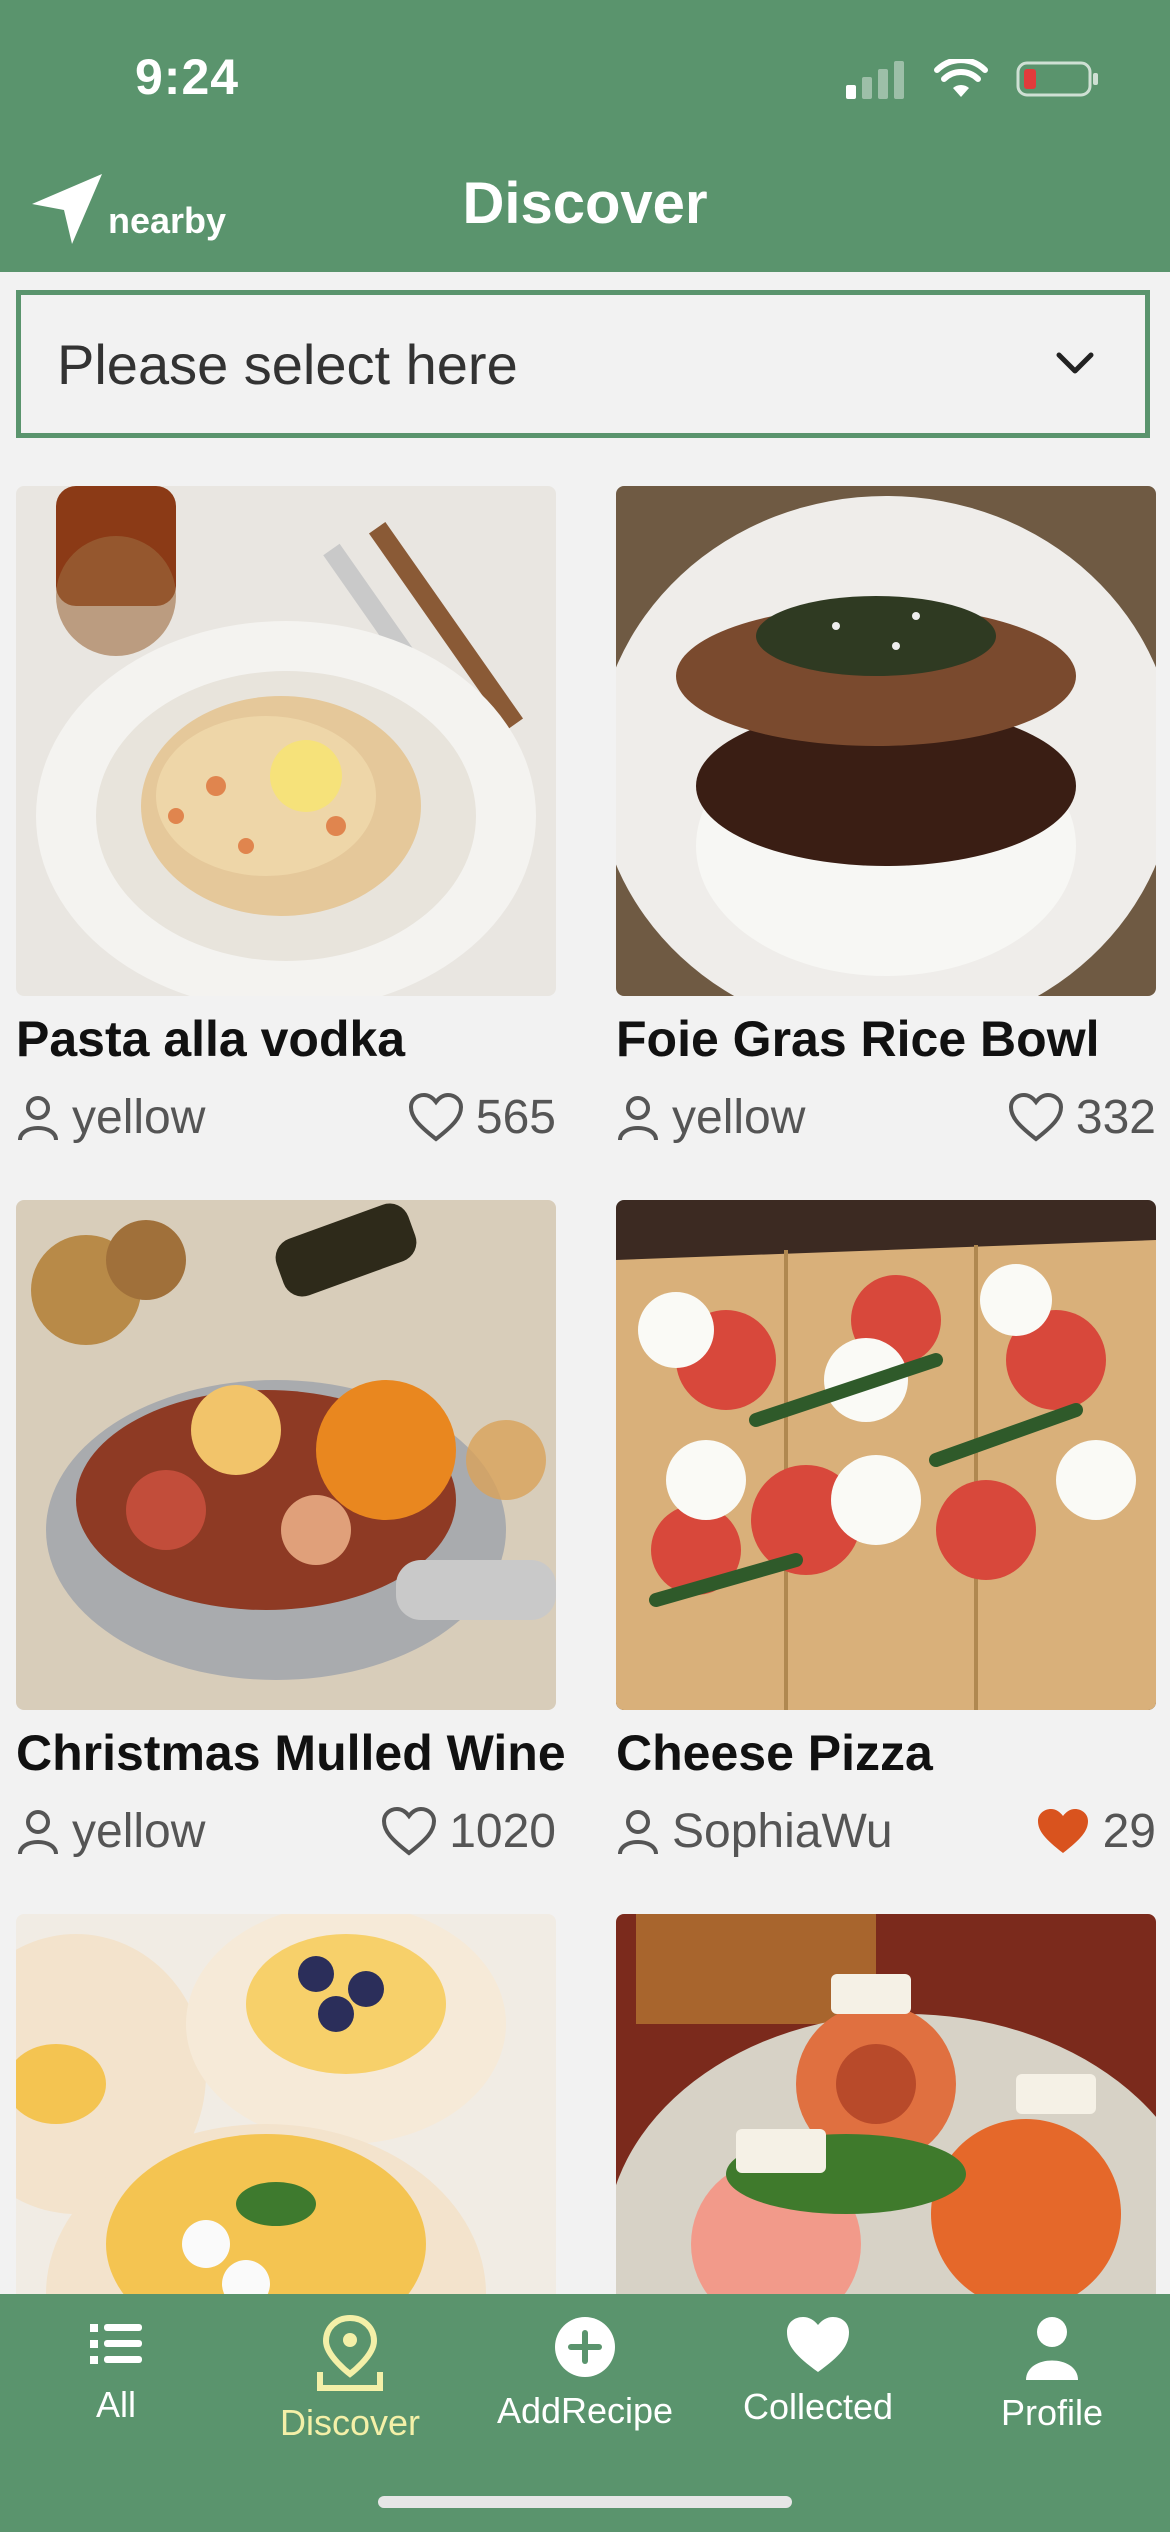  I want to click on like-count: 565, so click(515, 1117).